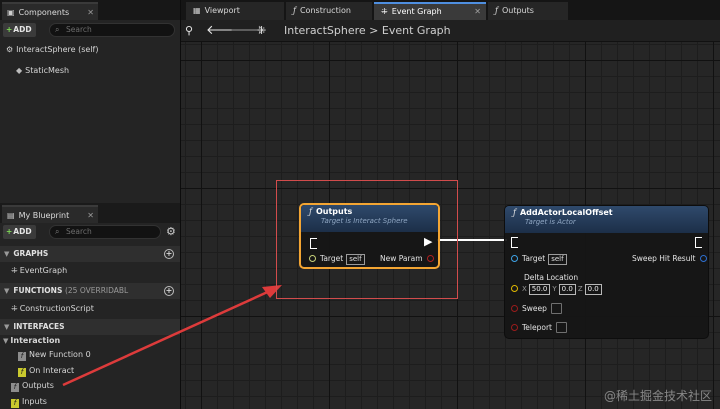 The width and height of the screenshot is (720, 409). I want to click on teleport-checkbox, so click(561, 327).